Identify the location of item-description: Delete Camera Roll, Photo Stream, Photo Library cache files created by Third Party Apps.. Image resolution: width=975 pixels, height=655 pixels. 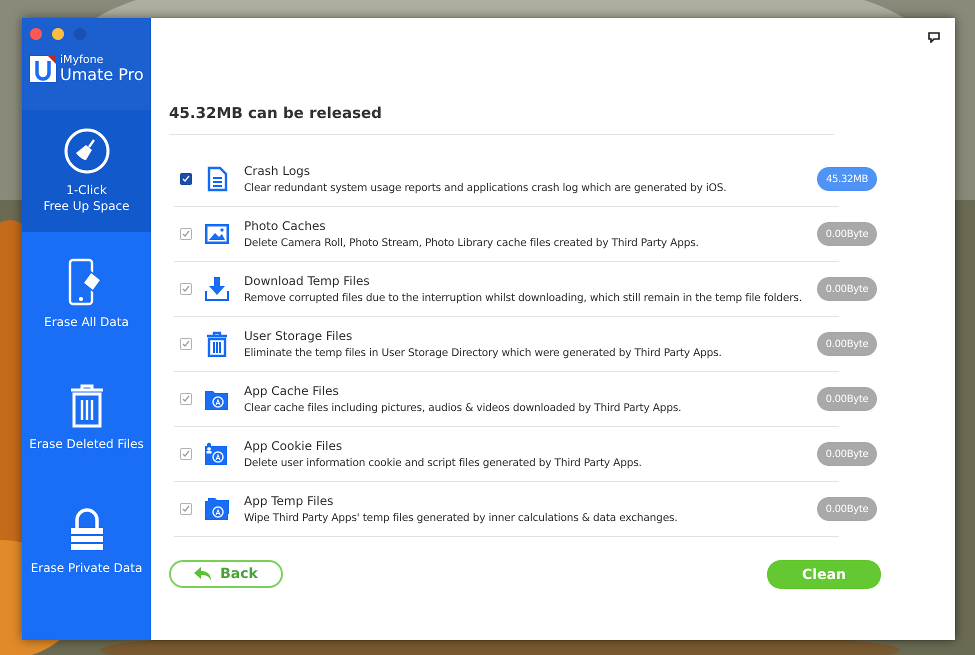
(471, 243).